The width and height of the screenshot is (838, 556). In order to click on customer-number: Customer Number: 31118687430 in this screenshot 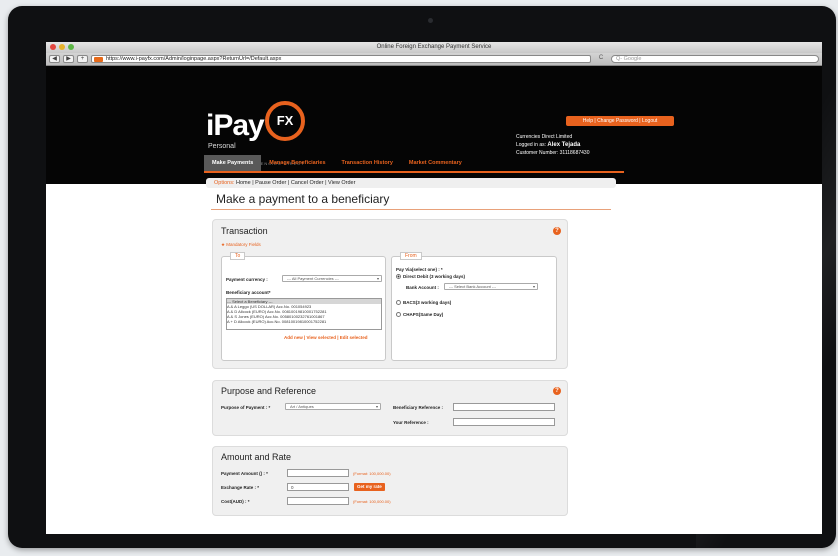, I will do `click(553, 153)`.